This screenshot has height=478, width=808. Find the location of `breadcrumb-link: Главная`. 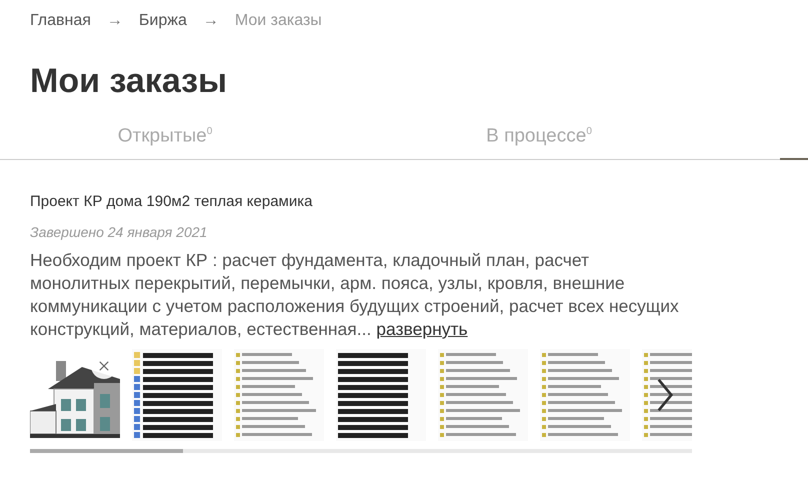

breadcrumb-link: Главная is located at coordinates (60, 21).